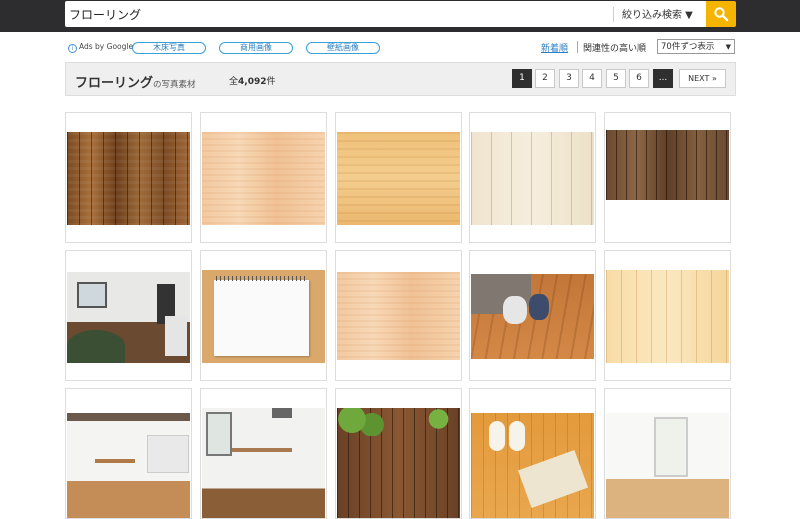 Image resolution: width=800 pixels, height=519 pixels. I want to click on photo-weathered-planks, so click(667, 165).